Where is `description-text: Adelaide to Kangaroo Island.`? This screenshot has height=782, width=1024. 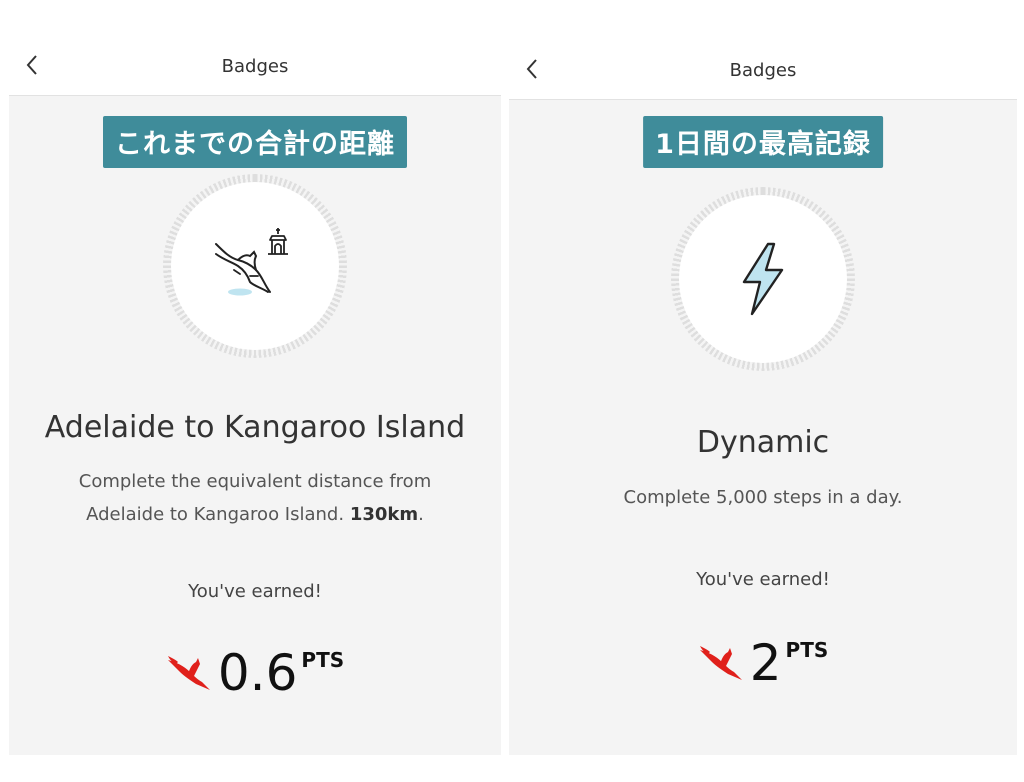
description-text: Adelaide to Kangaroo Island. is located at coordinates (215, 514).